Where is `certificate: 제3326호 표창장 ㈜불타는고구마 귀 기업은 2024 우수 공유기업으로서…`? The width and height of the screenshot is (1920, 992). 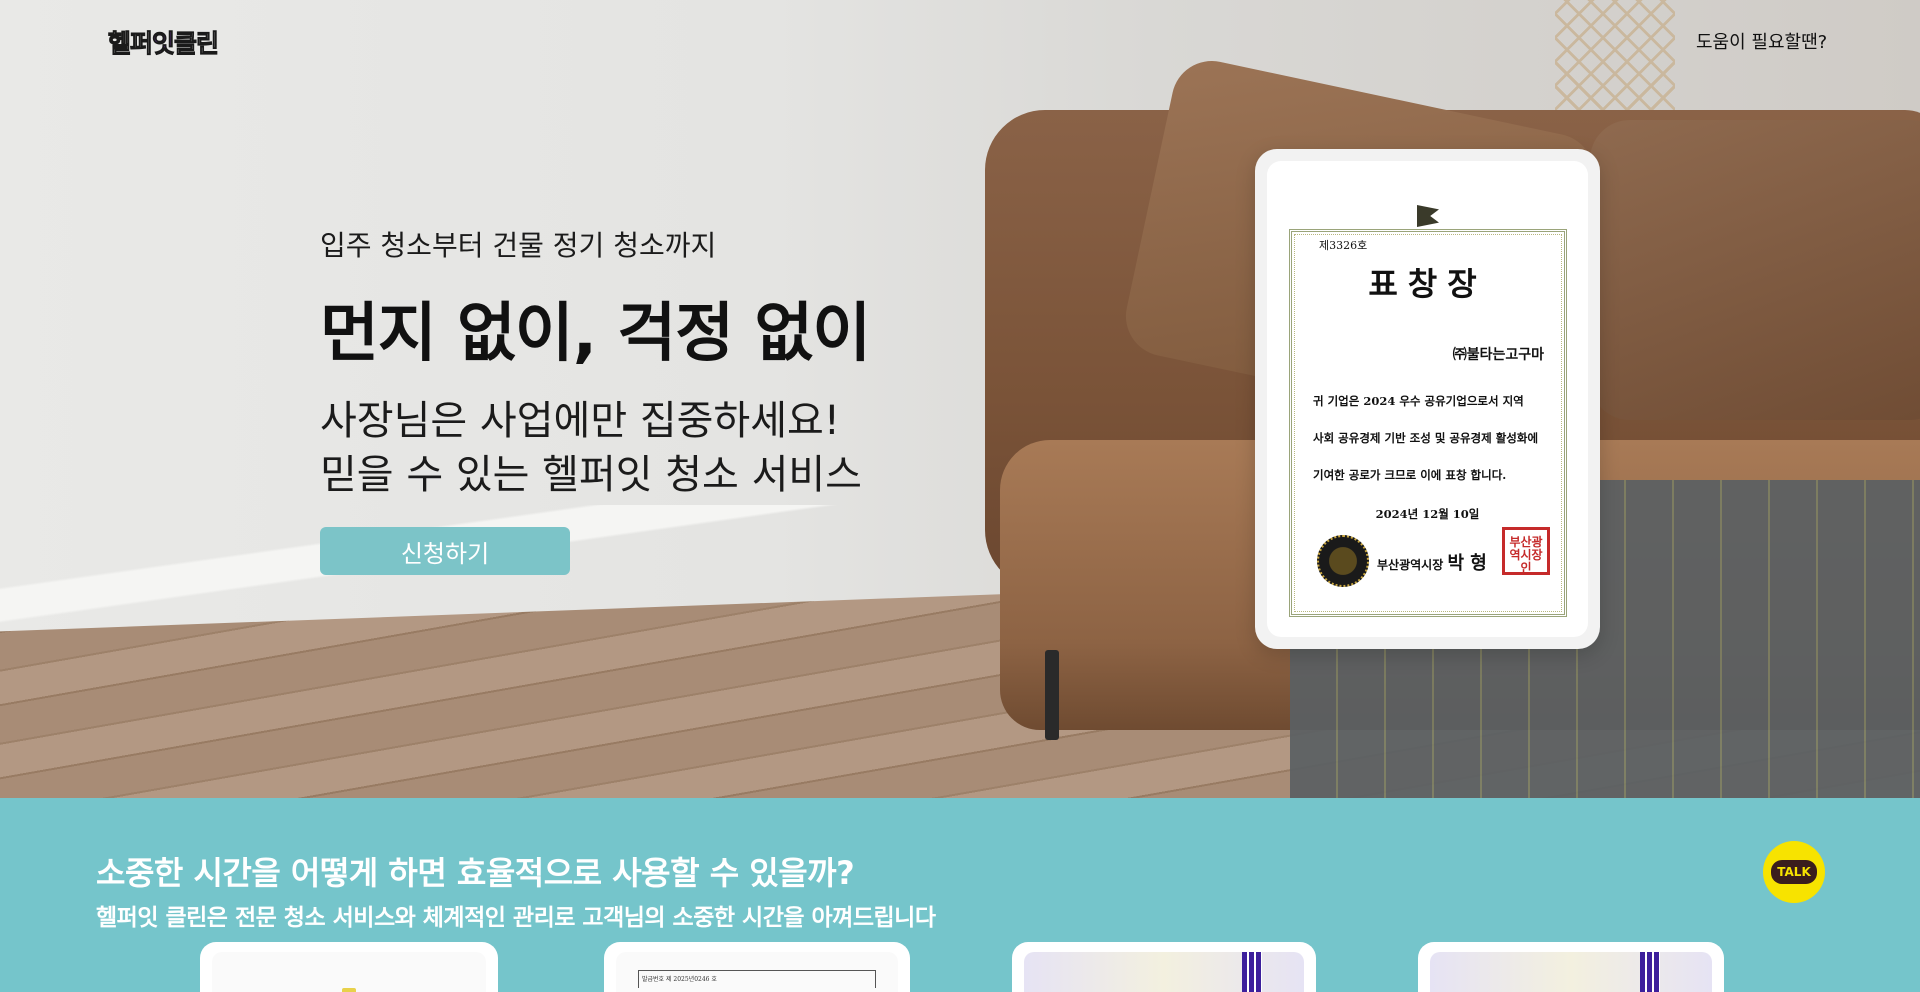 certificate: 제3326호 표창장 ㈜불타는고구마 귀 기업은 2024 우수 공유기업으로서… is located at coordinates (1427, 399).